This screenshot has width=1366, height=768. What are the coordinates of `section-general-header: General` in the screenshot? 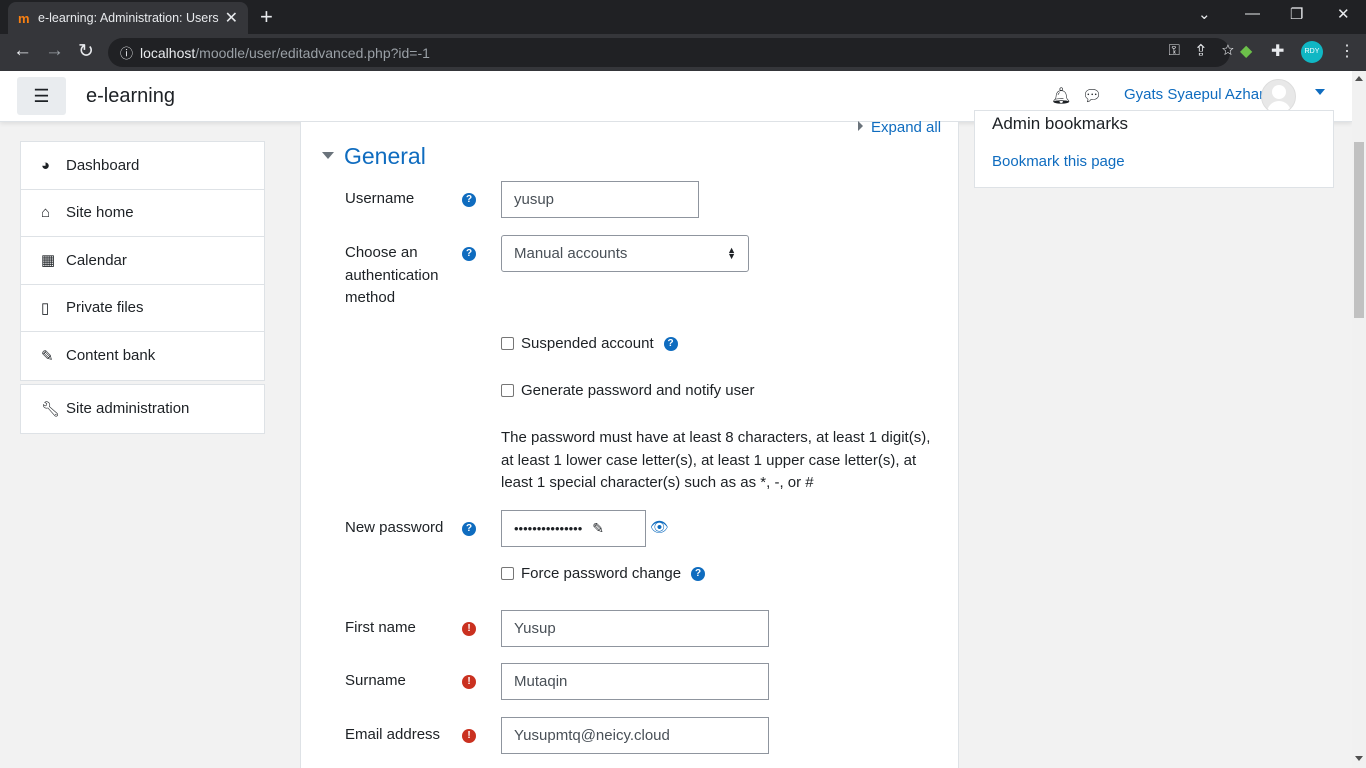 It's located at (374, 156).